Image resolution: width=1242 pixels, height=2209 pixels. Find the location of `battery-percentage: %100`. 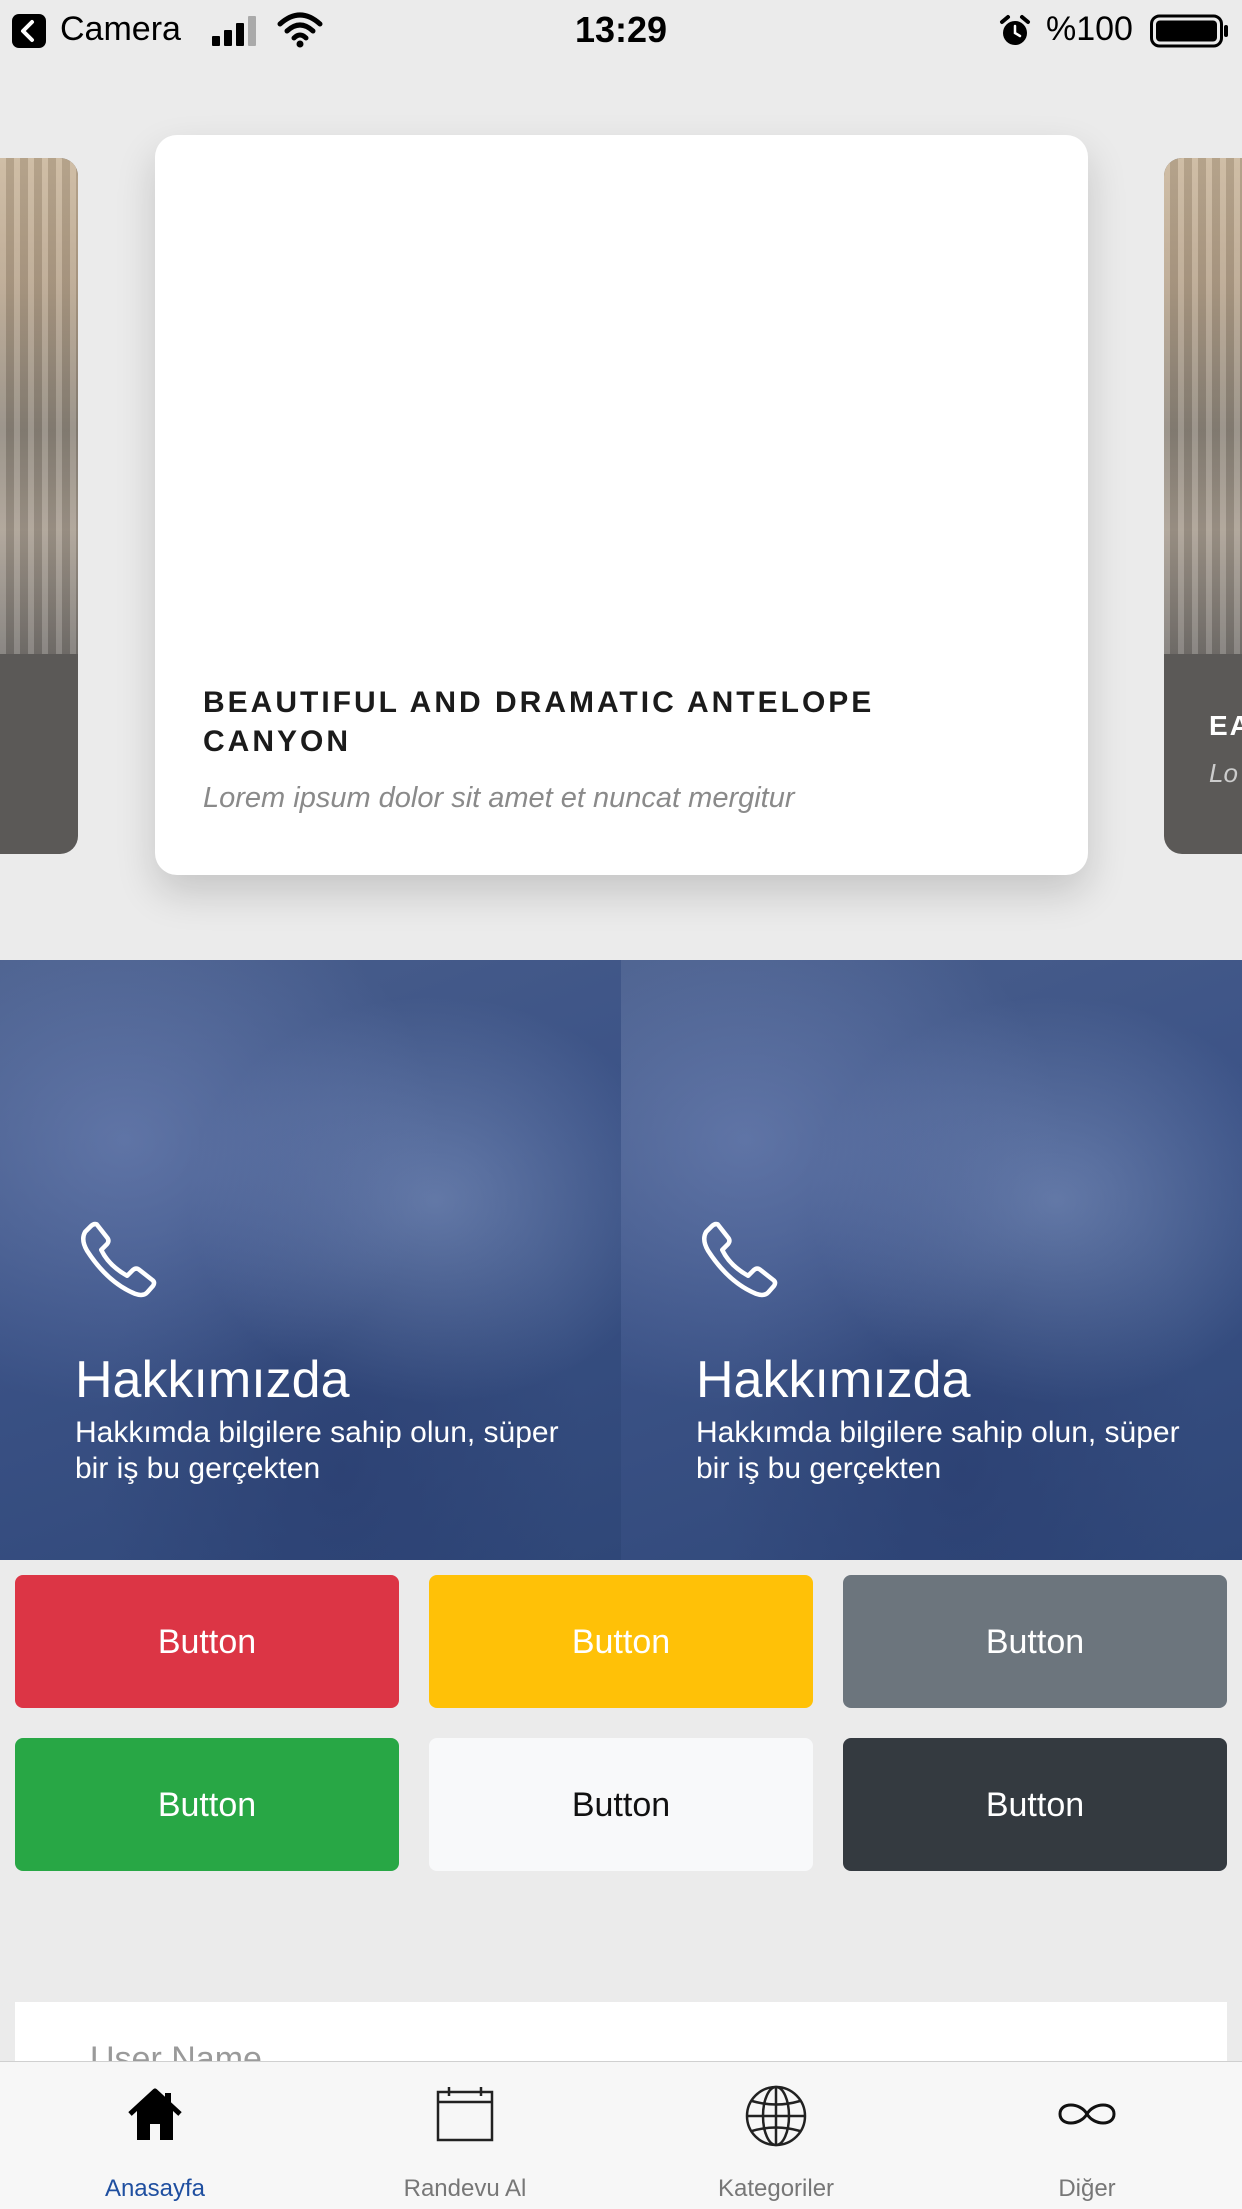

battery-percentage: %100 is located at coordinates (1089, 29).